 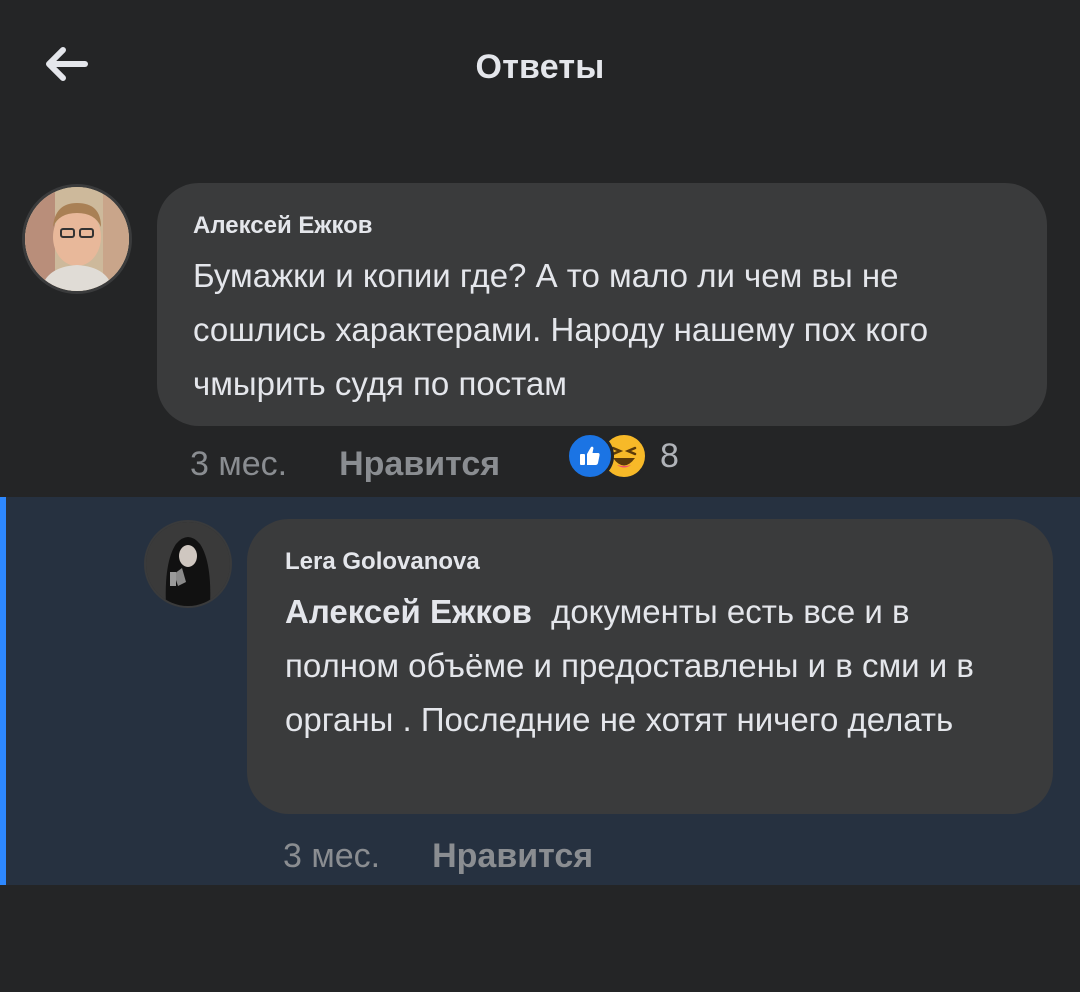 I want to click on comment-author: Алексей Ежков, so click(x=602, y=226).